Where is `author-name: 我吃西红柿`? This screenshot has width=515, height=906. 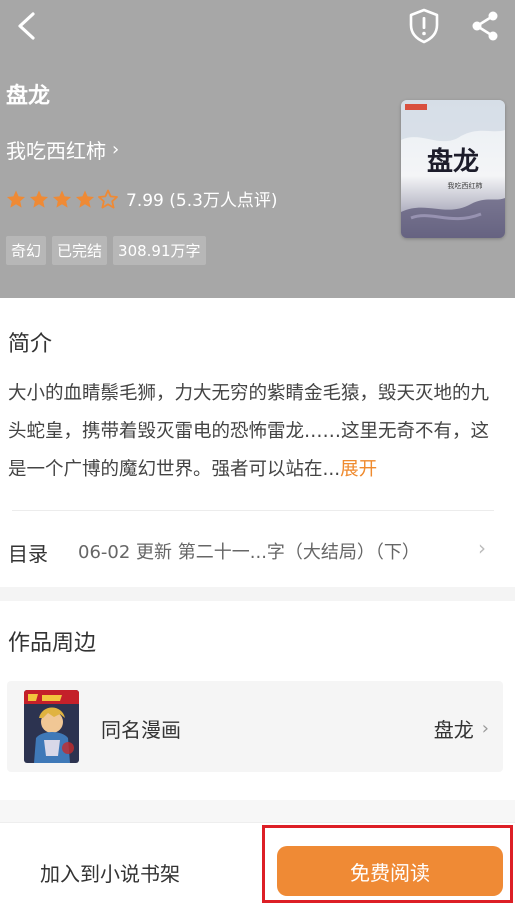 author-name: 我吃西红柿 is located at coordinates (56, 151).